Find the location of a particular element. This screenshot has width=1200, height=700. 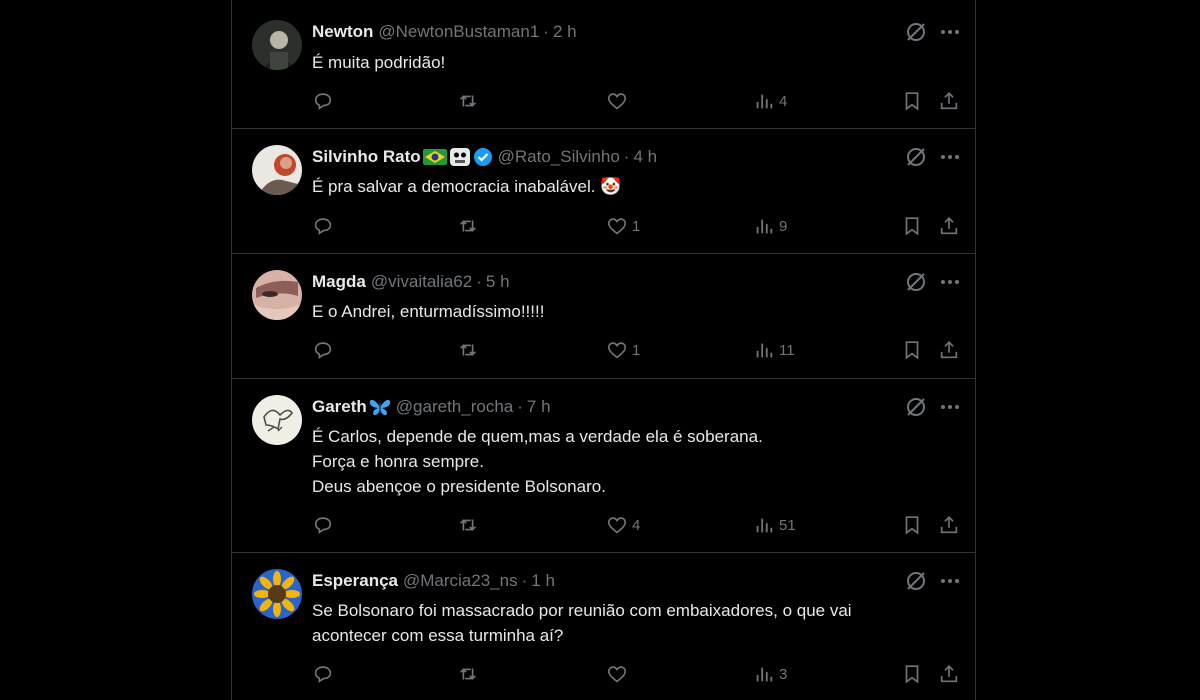

tweet-time: 7 h is located at coordinates (539, 407).